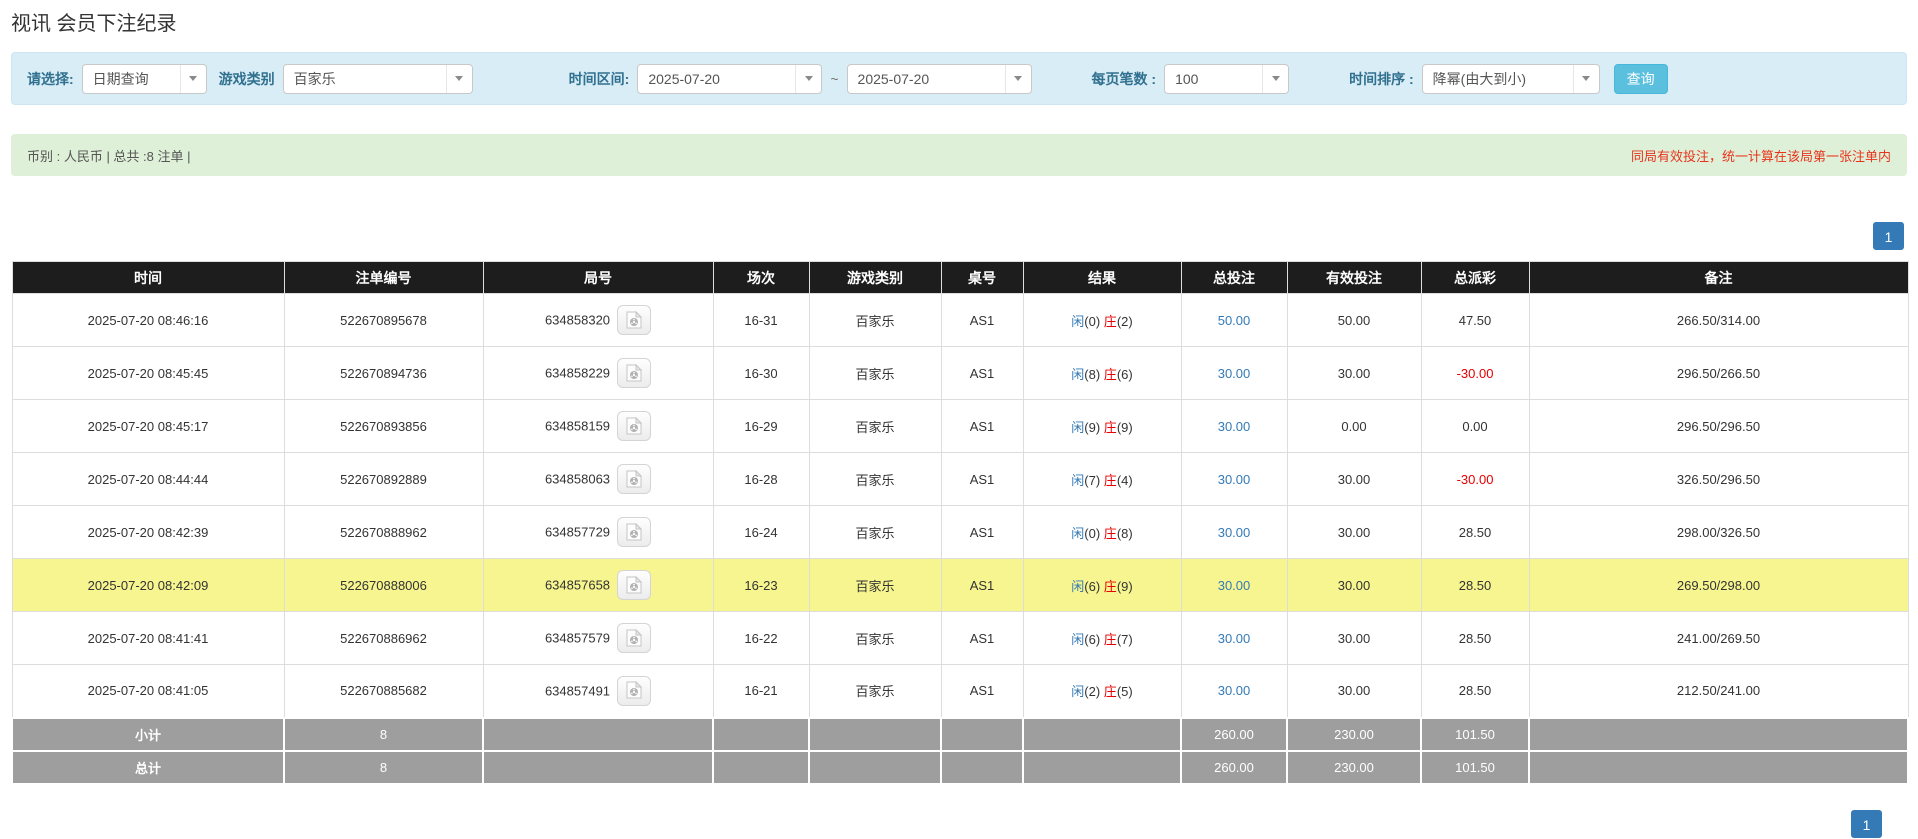 The width and height of the screenshot is (1918, 839). I want to click on page-1-button: 1, so click(1888, 236).